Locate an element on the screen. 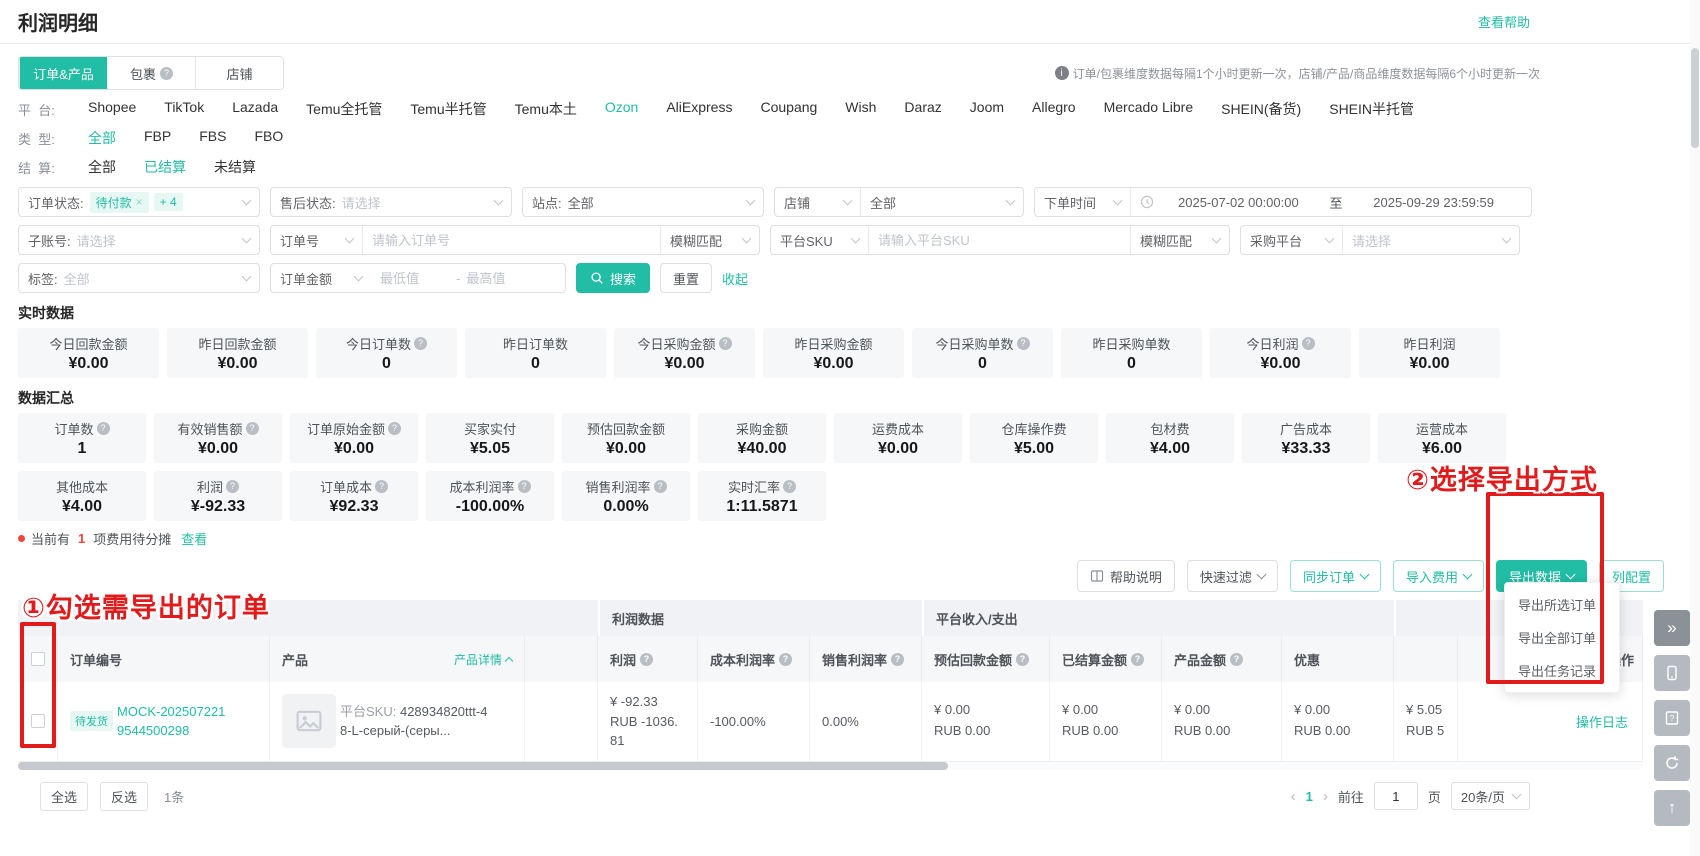  type-options: 全部 FBP FBS FBO is located at coordinates (185, 138).